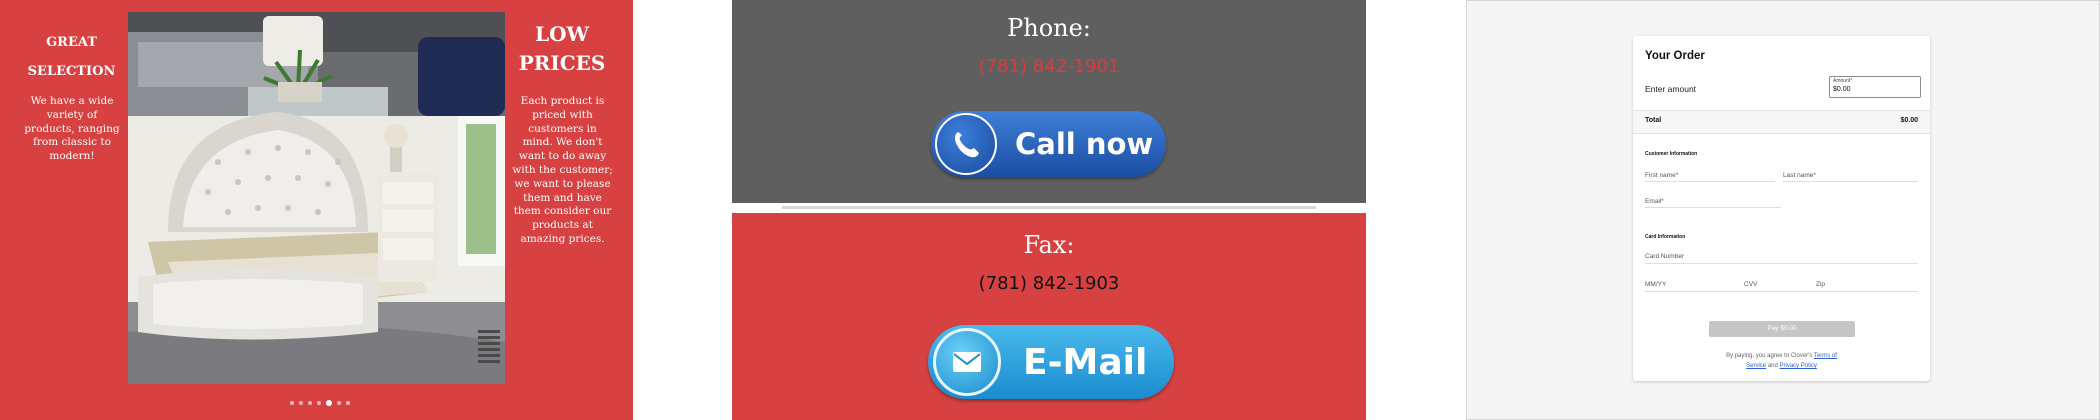  Describe the element at coordinates (1772, 366) in the screenshot. I see `terms-and: and` at that location.